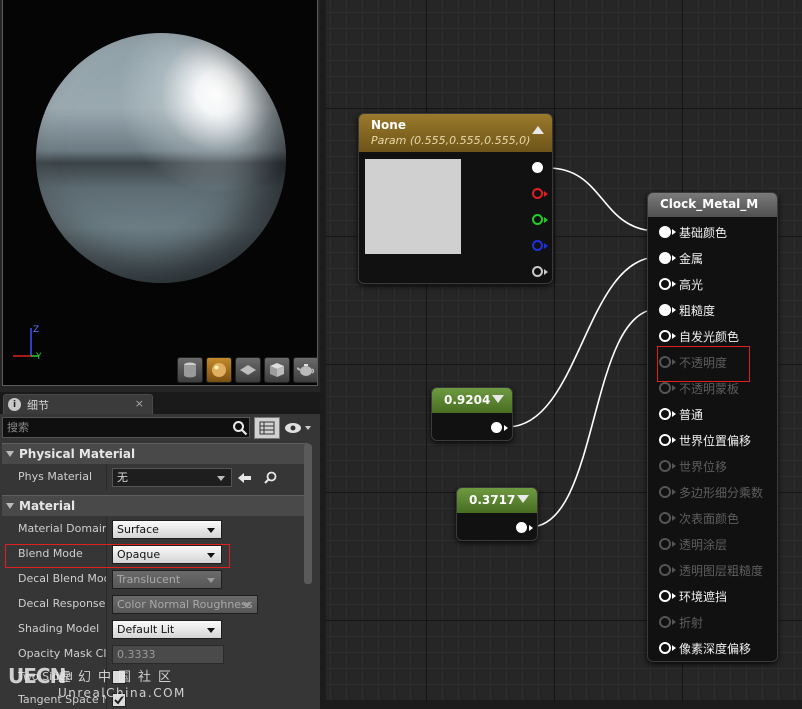  Describe the element at coordinates (703, 363) in the screenshot. I see `input-label: 不透明度` at that location.